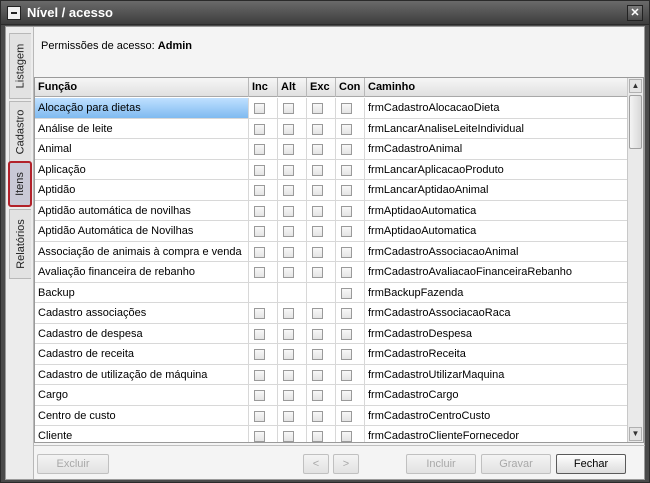 The width and height of the screenshot is (650, 483). What do you see at coordinates (497, 416) in the screenshot?
I see `cell-caminho: frmCadastroCentroCusto` at bounding box center [497, 416].